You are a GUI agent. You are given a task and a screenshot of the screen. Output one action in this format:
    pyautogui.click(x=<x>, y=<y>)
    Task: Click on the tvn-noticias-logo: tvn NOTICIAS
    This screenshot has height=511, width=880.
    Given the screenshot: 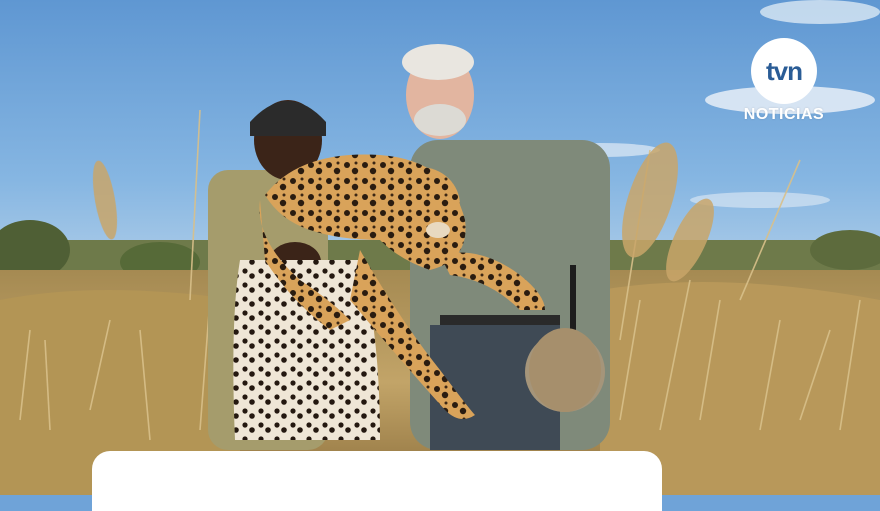 What is the action you would take?
    pyautogui.click(x=784, y=81)
    